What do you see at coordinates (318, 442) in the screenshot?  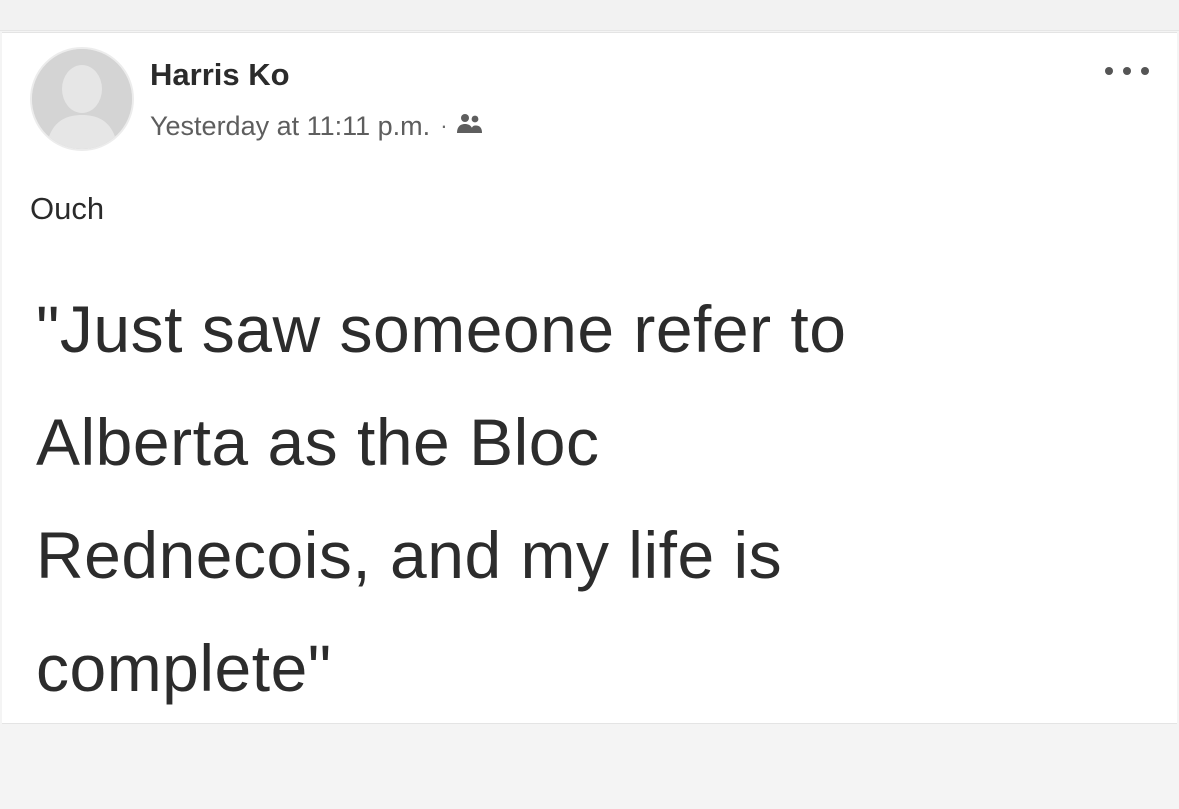 I see `post-body-line: Alberta as the Bloc` at bounding box center [318, 442].